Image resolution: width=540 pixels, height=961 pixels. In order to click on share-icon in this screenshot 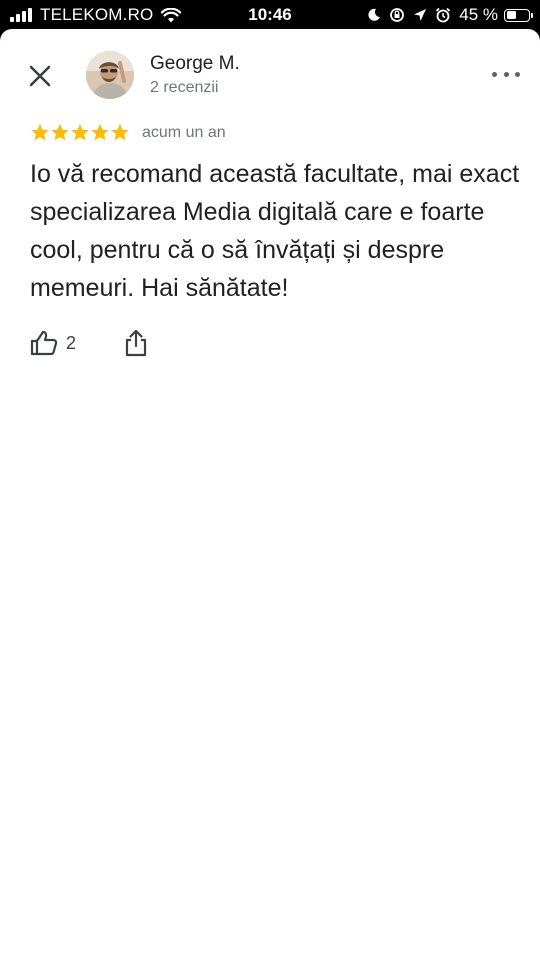, I will do `click(136, 343)`.